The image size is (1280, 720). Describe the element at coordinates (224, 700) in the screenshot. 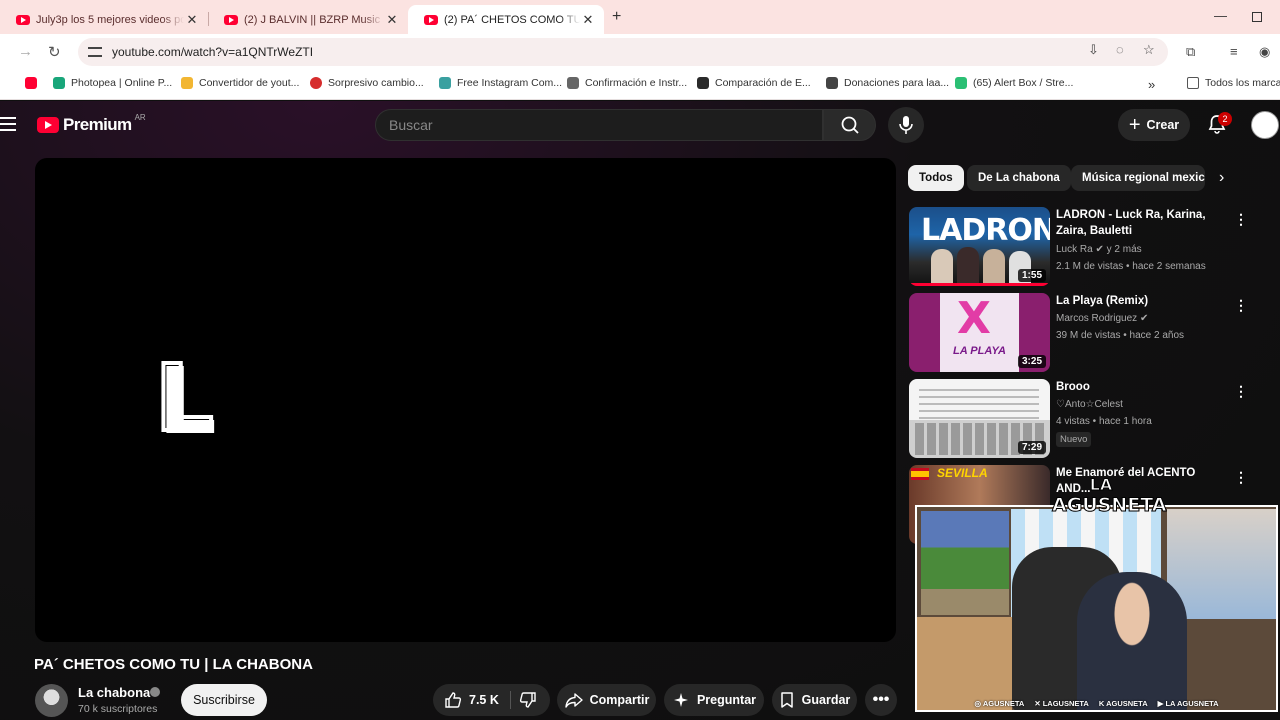

I see `subscribe-button: Suscribirse` at that location.